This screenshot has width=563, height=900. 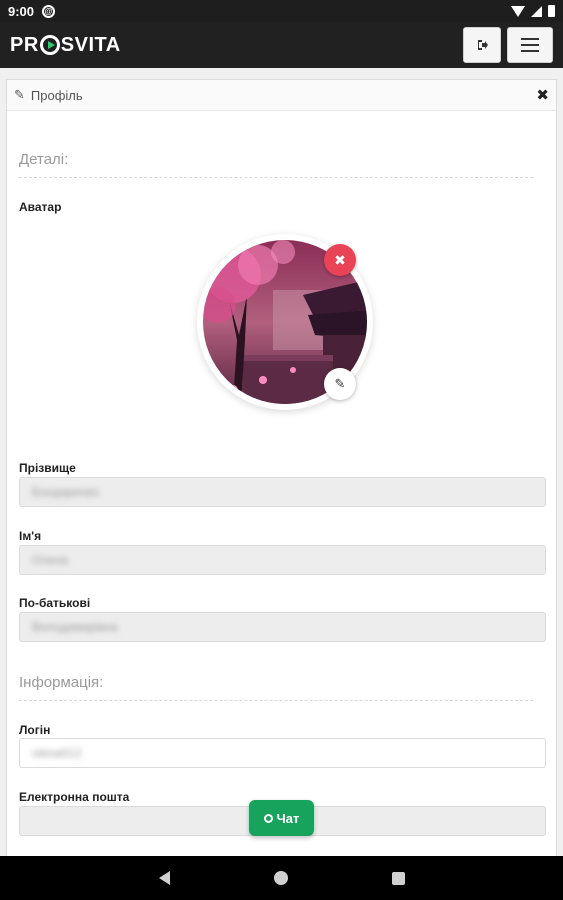 I want to click on signal-icon, so click(x=536, y=11).